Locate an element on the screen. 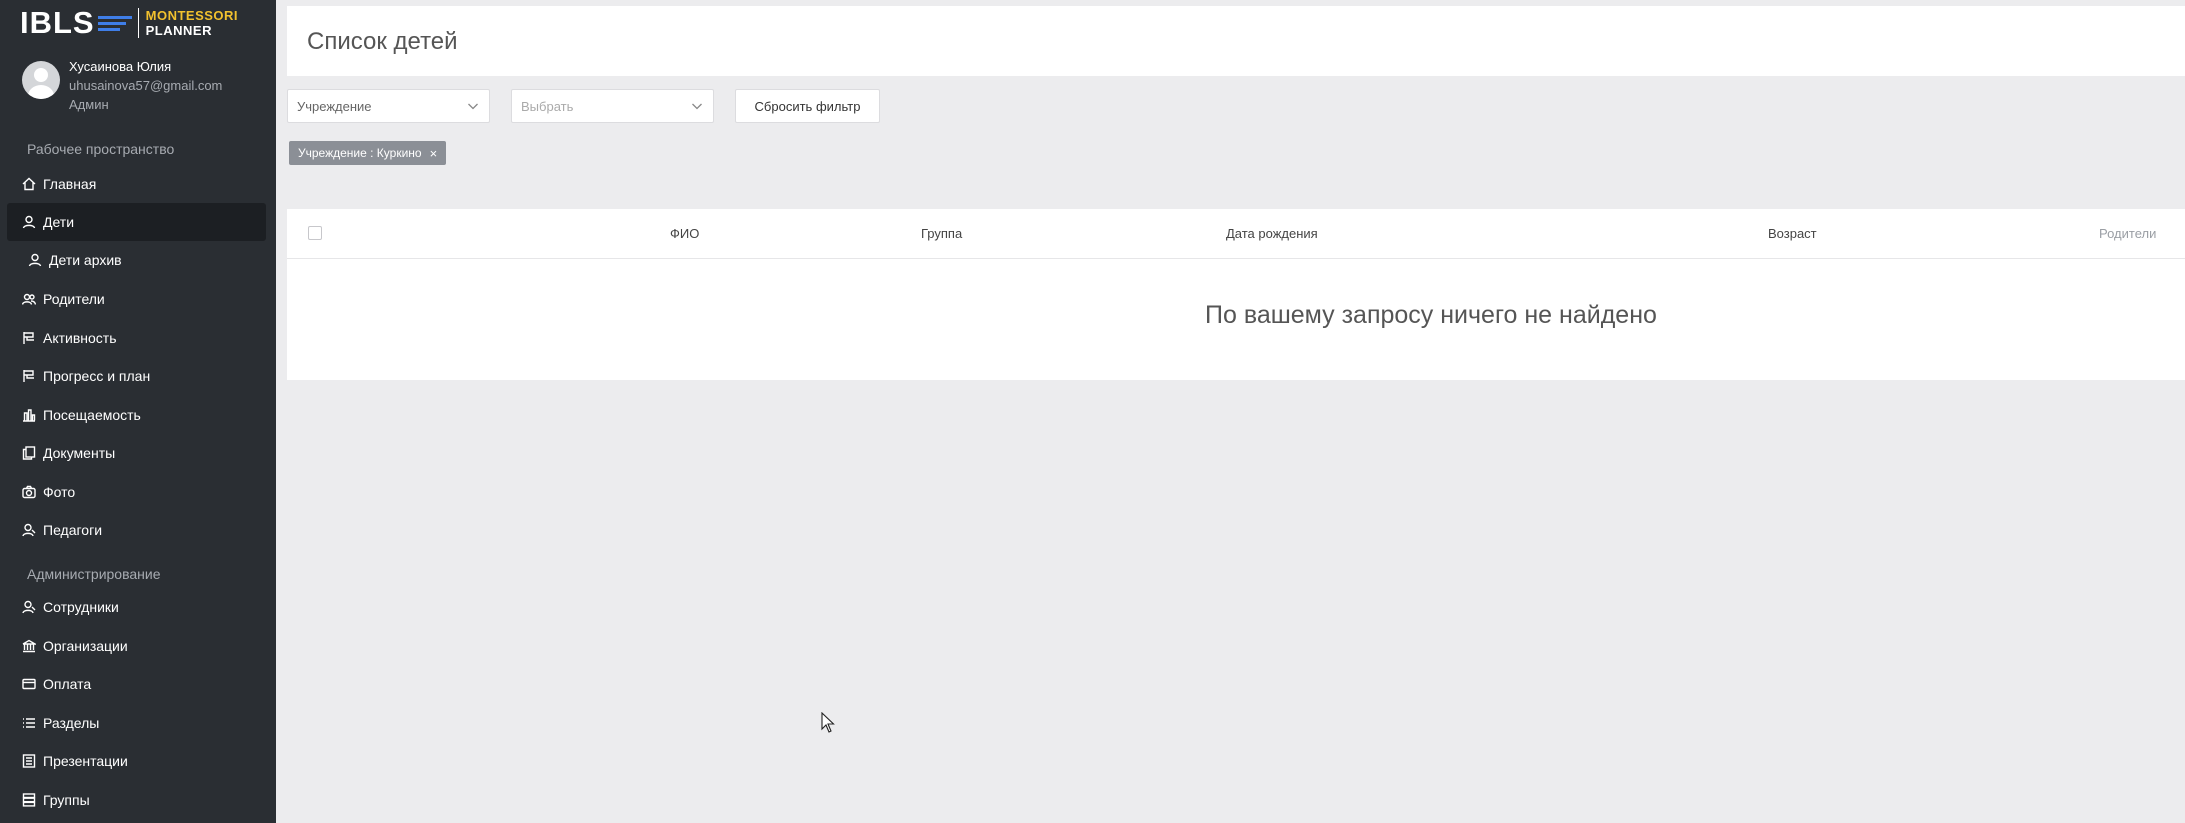 The width and height of the screenshot is (2185, 823). profile-role: Админ is located at coordinates (89, 104).